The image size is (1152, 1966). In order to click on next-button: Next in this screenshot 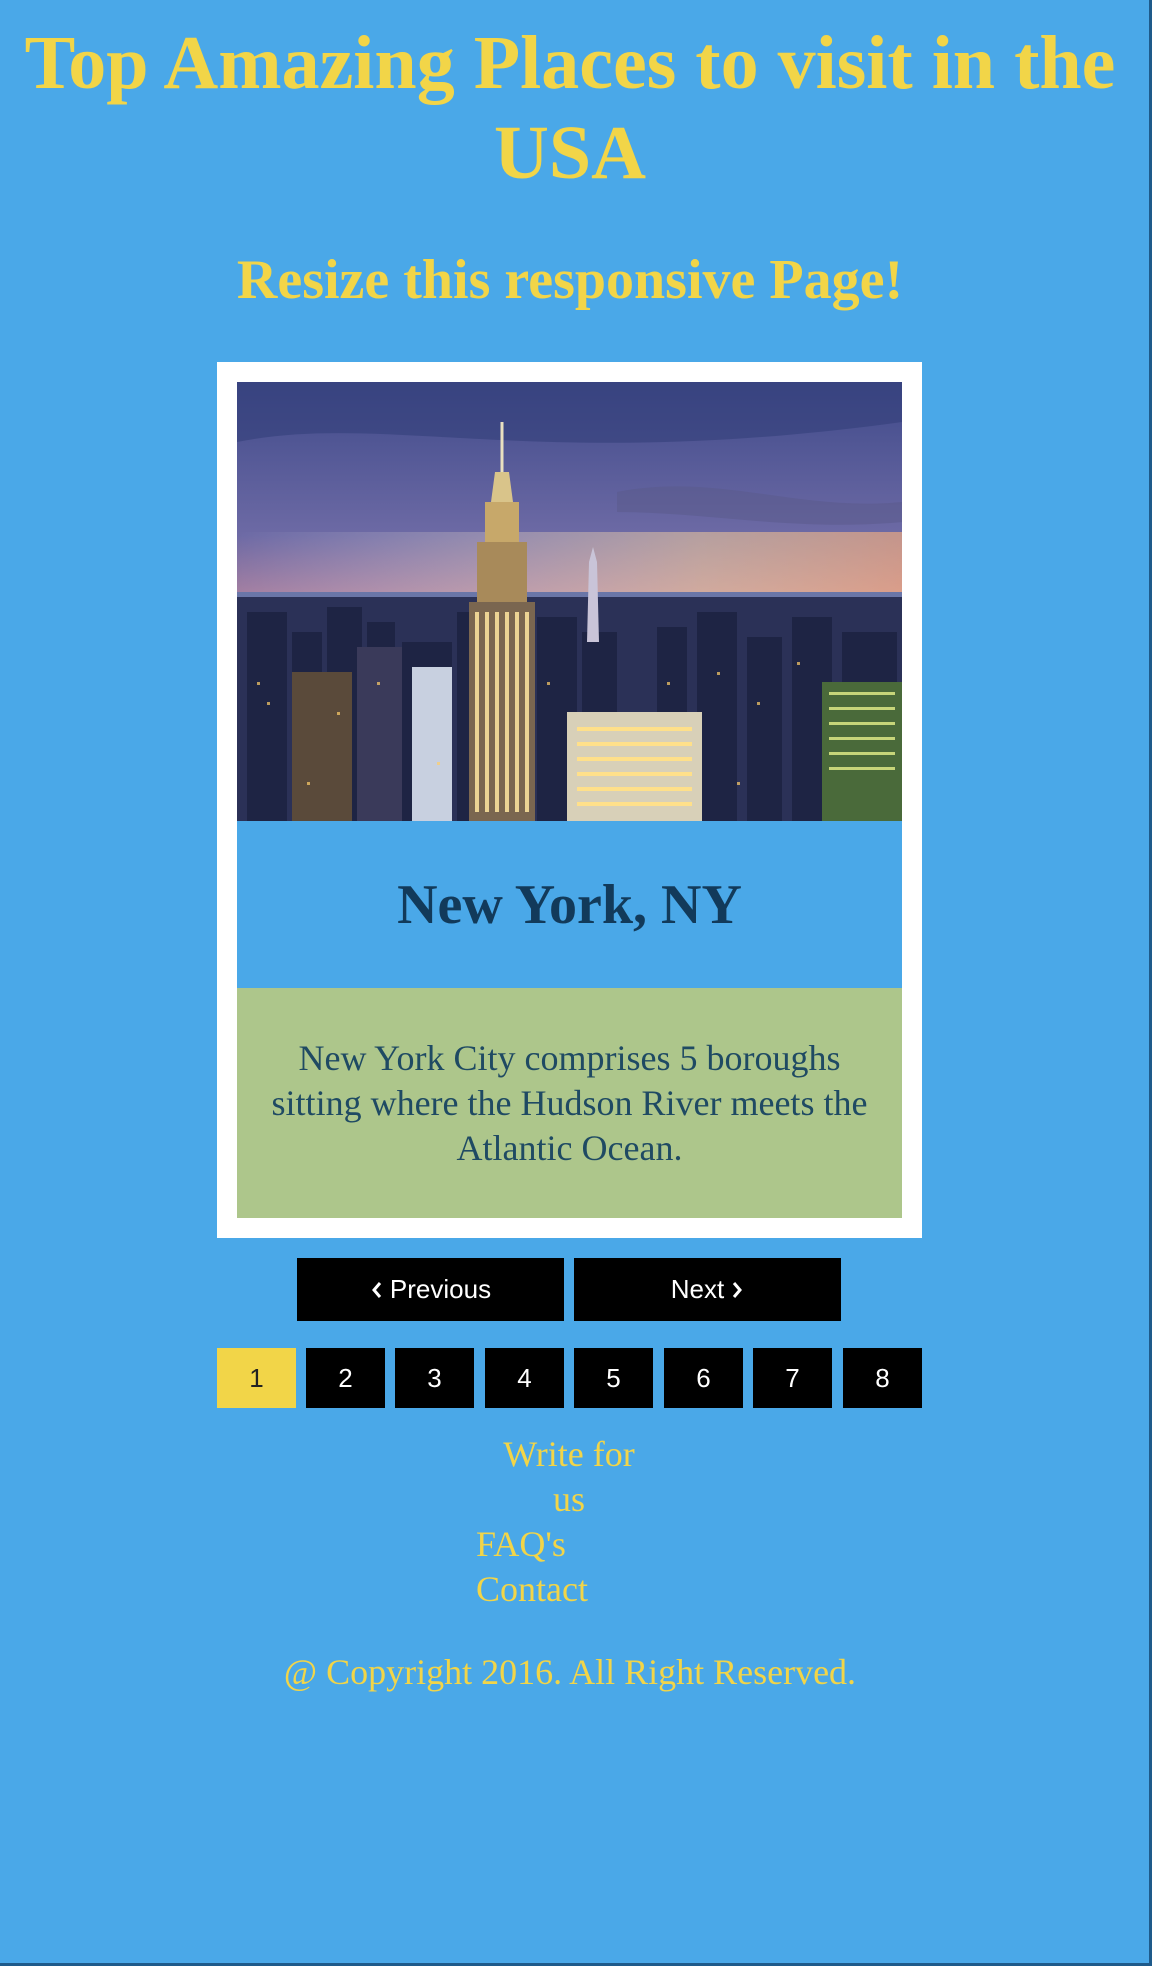, I will do `click(707, 1289)`.